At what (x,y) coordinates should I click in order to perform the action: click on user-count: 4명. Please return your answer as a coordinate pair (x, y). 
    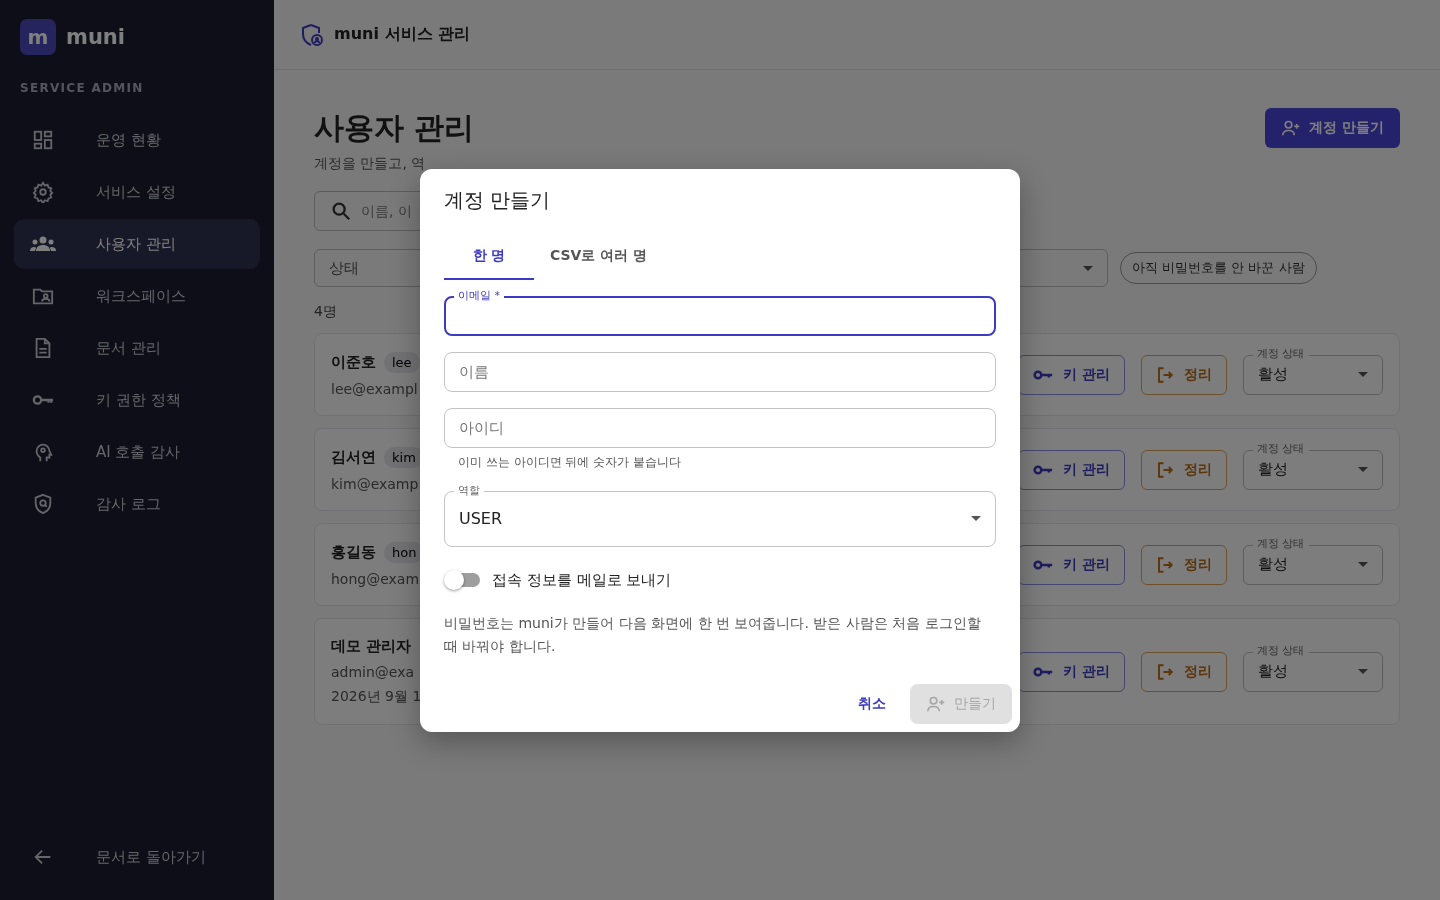
    Looking at the image, I should click on (326, 312).